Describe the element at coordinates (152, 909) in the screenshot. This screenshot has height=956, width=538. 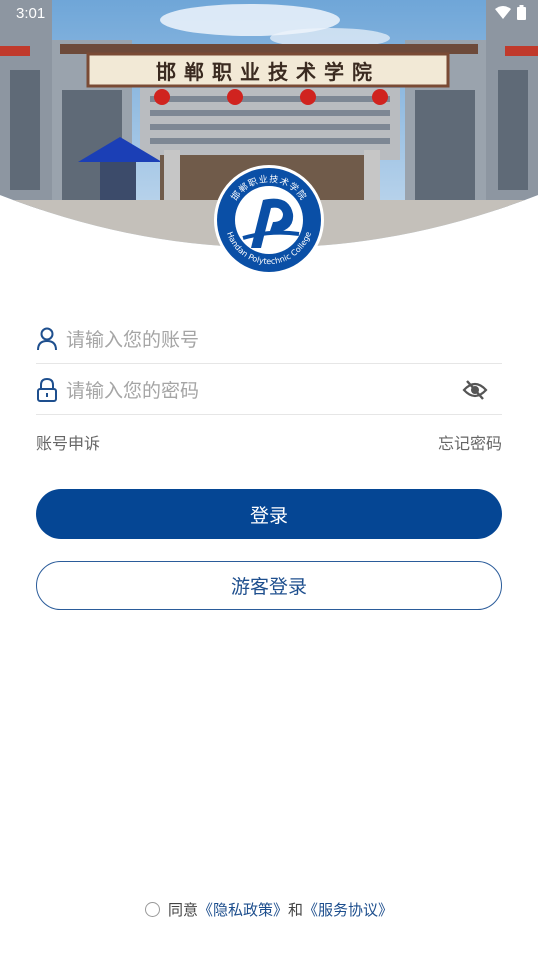
I see `agreement-radio` at that location.